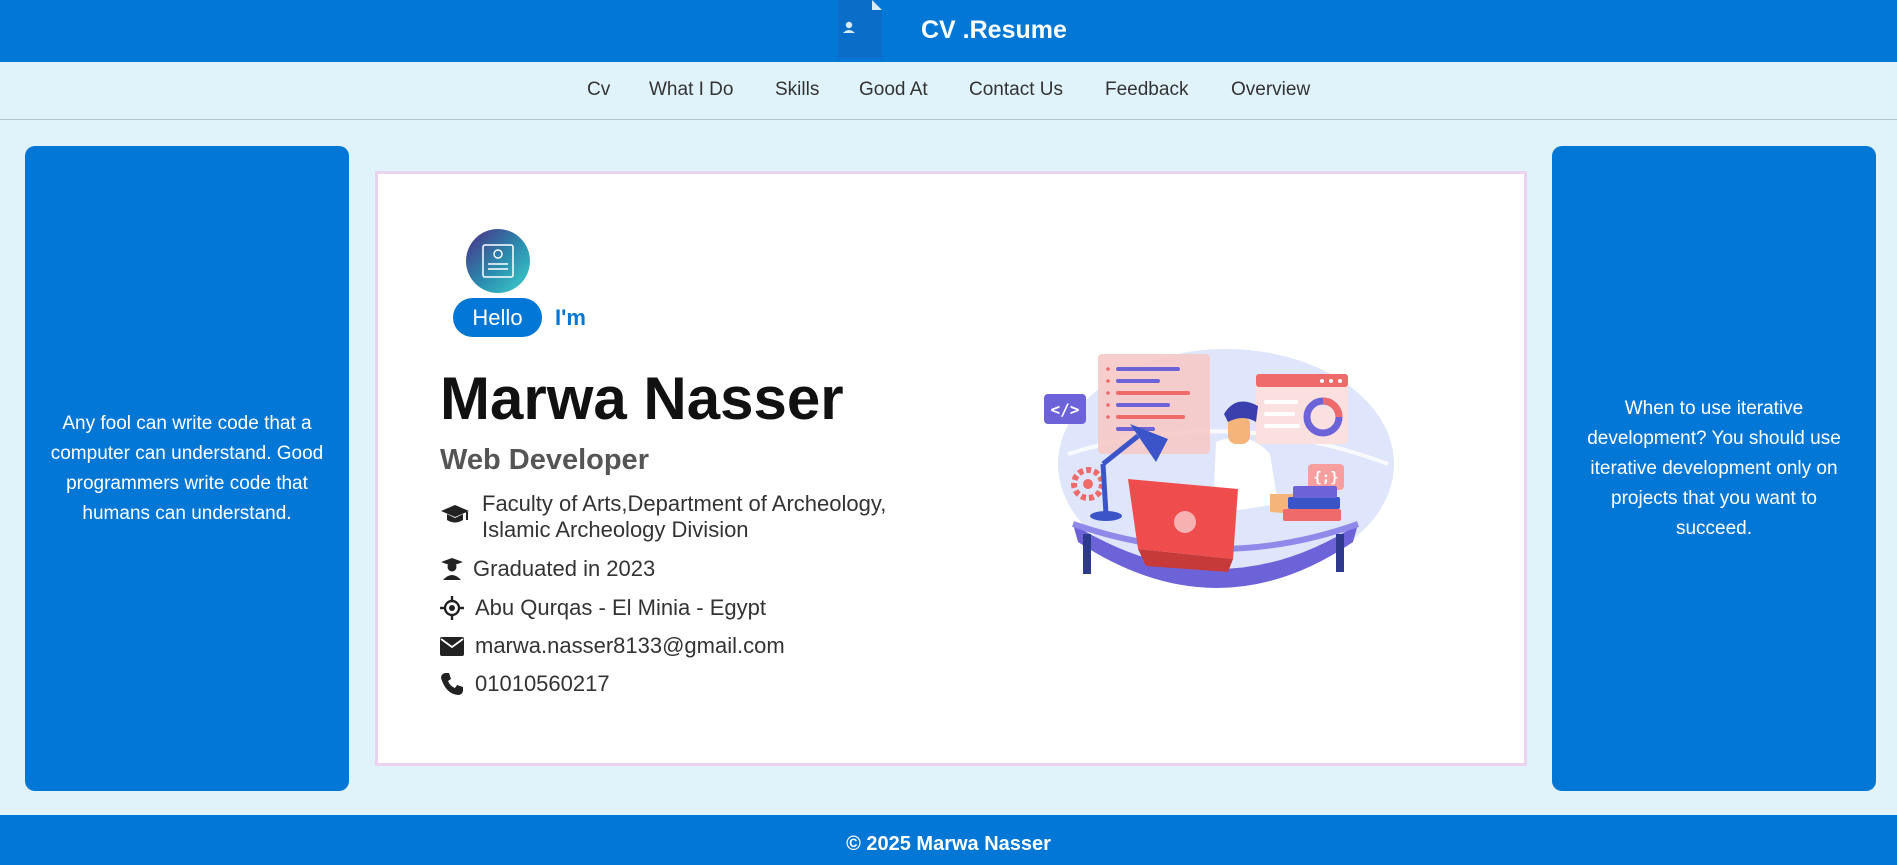  I want to click on nav-item-skills: Skills, so click(797, 90).